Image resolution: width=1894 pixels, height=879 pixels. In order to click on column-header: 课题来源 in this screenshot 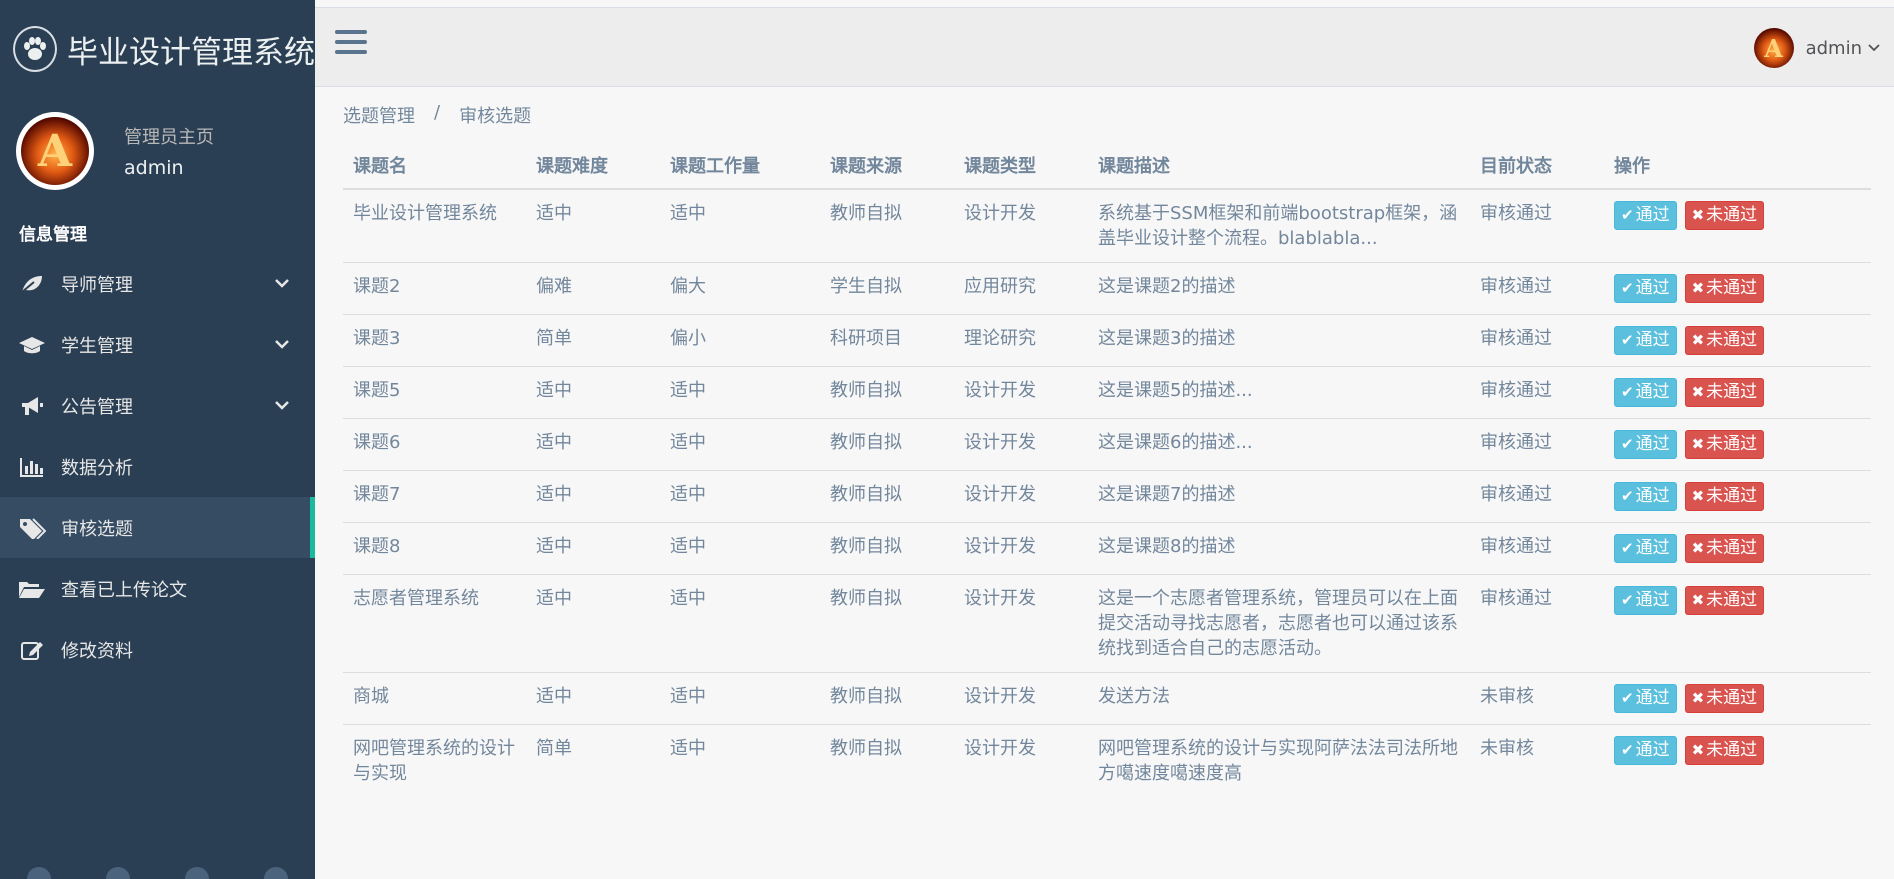, I will do `click(887, 165)`.